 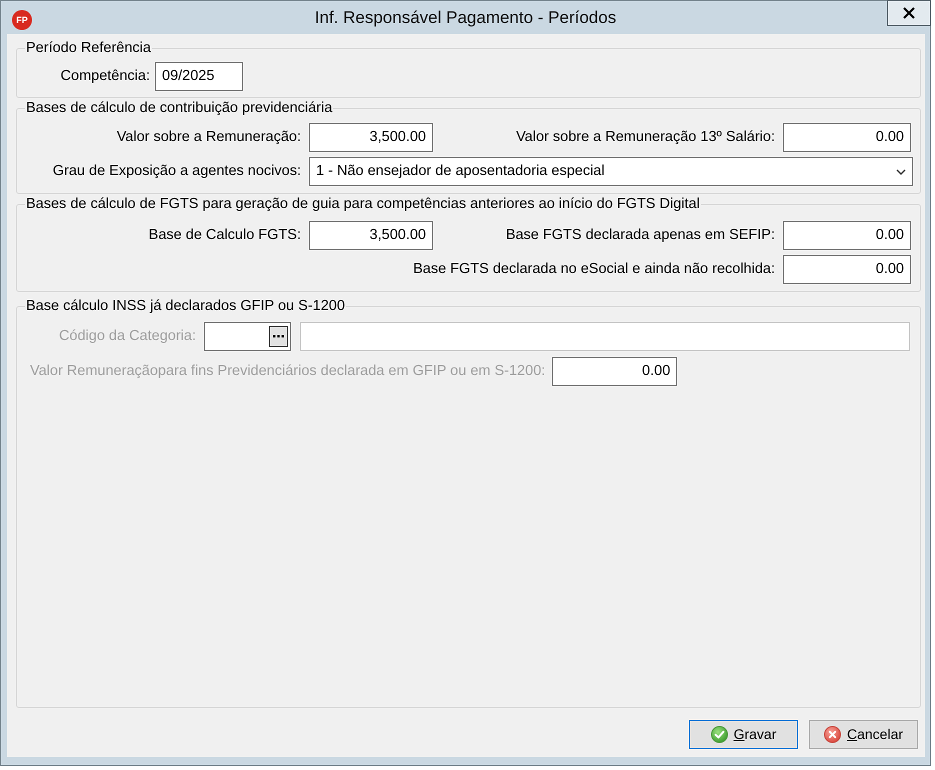 I want to click on check-circle-icon, so click(x=719, y=734).